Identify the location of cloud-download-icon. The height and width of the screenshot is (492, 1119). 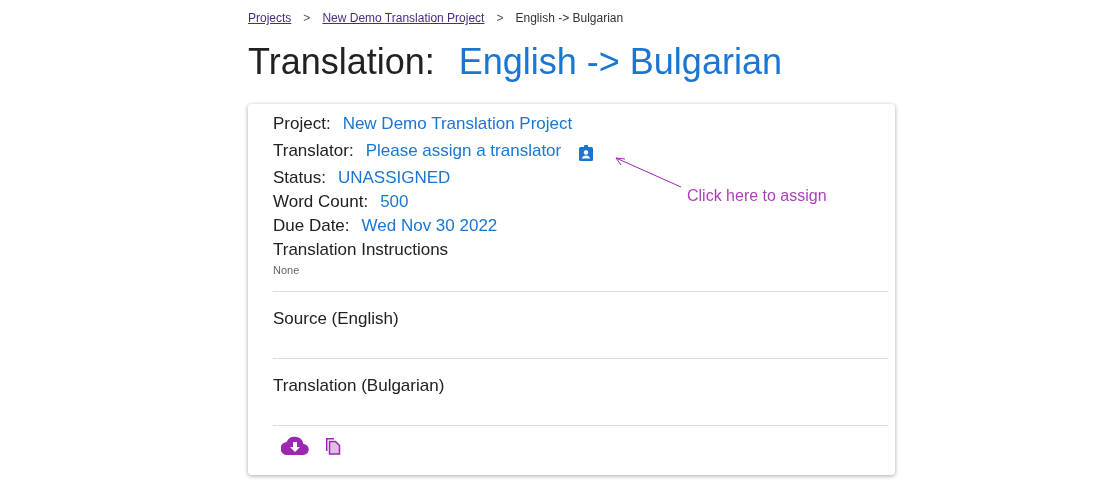
(295, 446).